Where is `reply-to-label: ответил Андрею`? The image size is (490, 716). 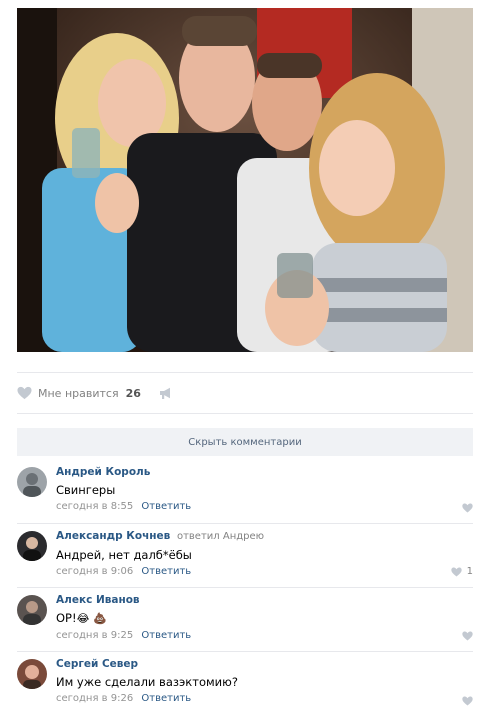
reply-to-label: ответил Андрею is located at coordinates (220, 536).